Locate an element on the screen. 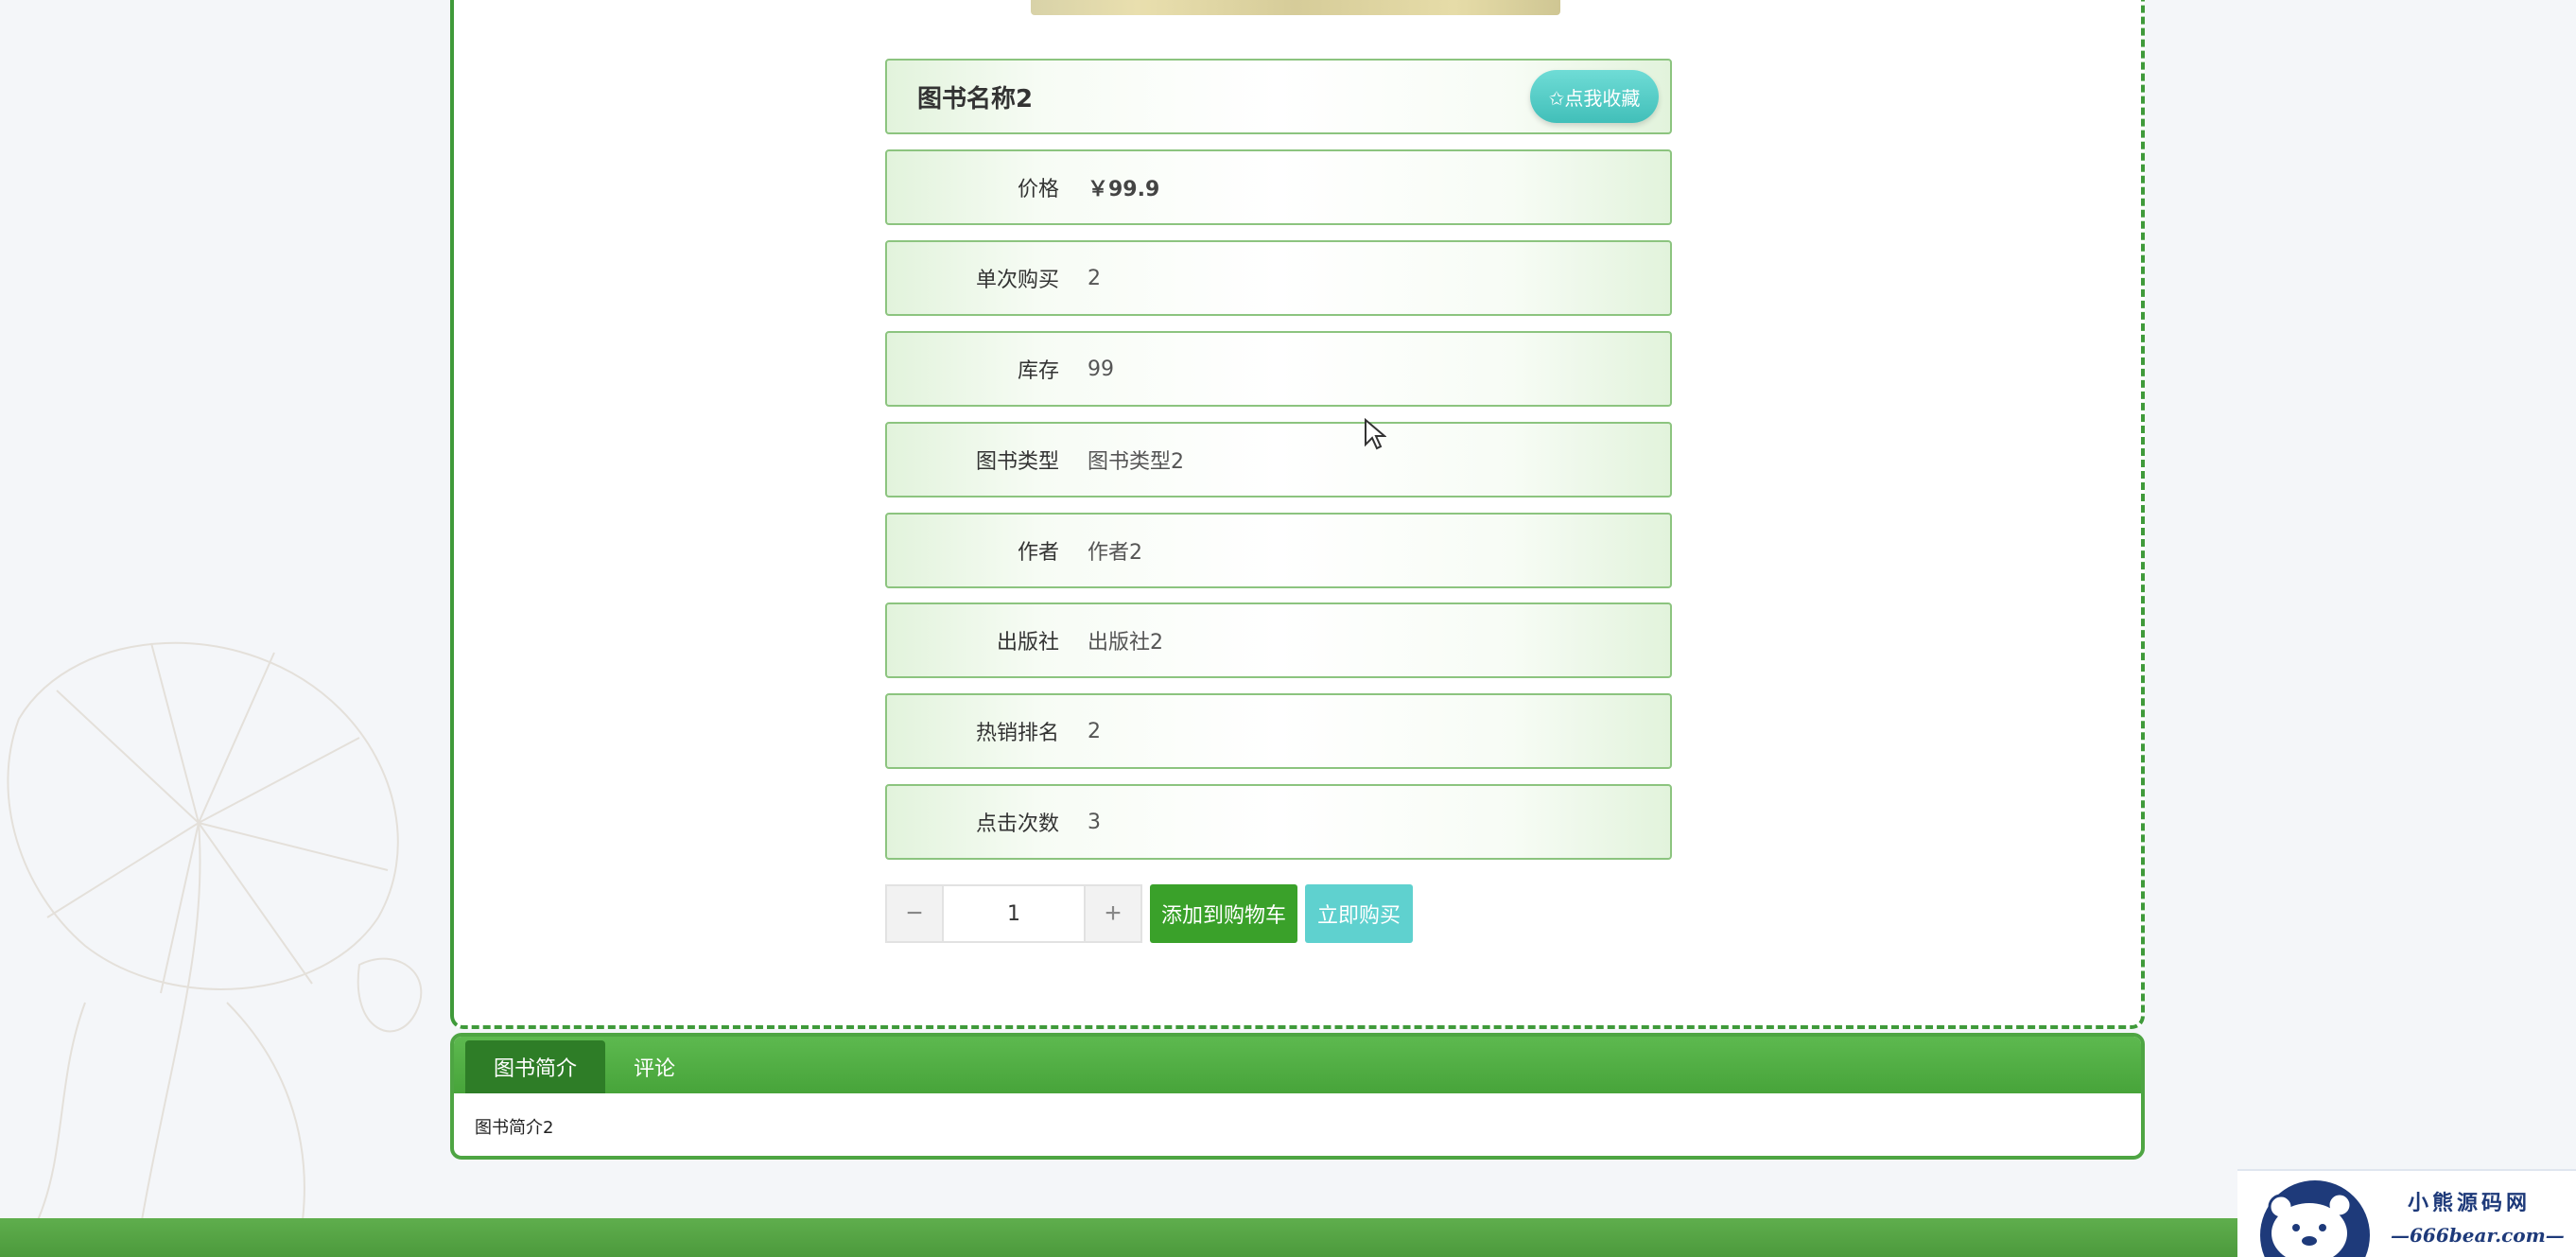 The height and width of the screenshot is (1257, 2576). detail-value: 作者2 is located at coordinates (1115, 553).